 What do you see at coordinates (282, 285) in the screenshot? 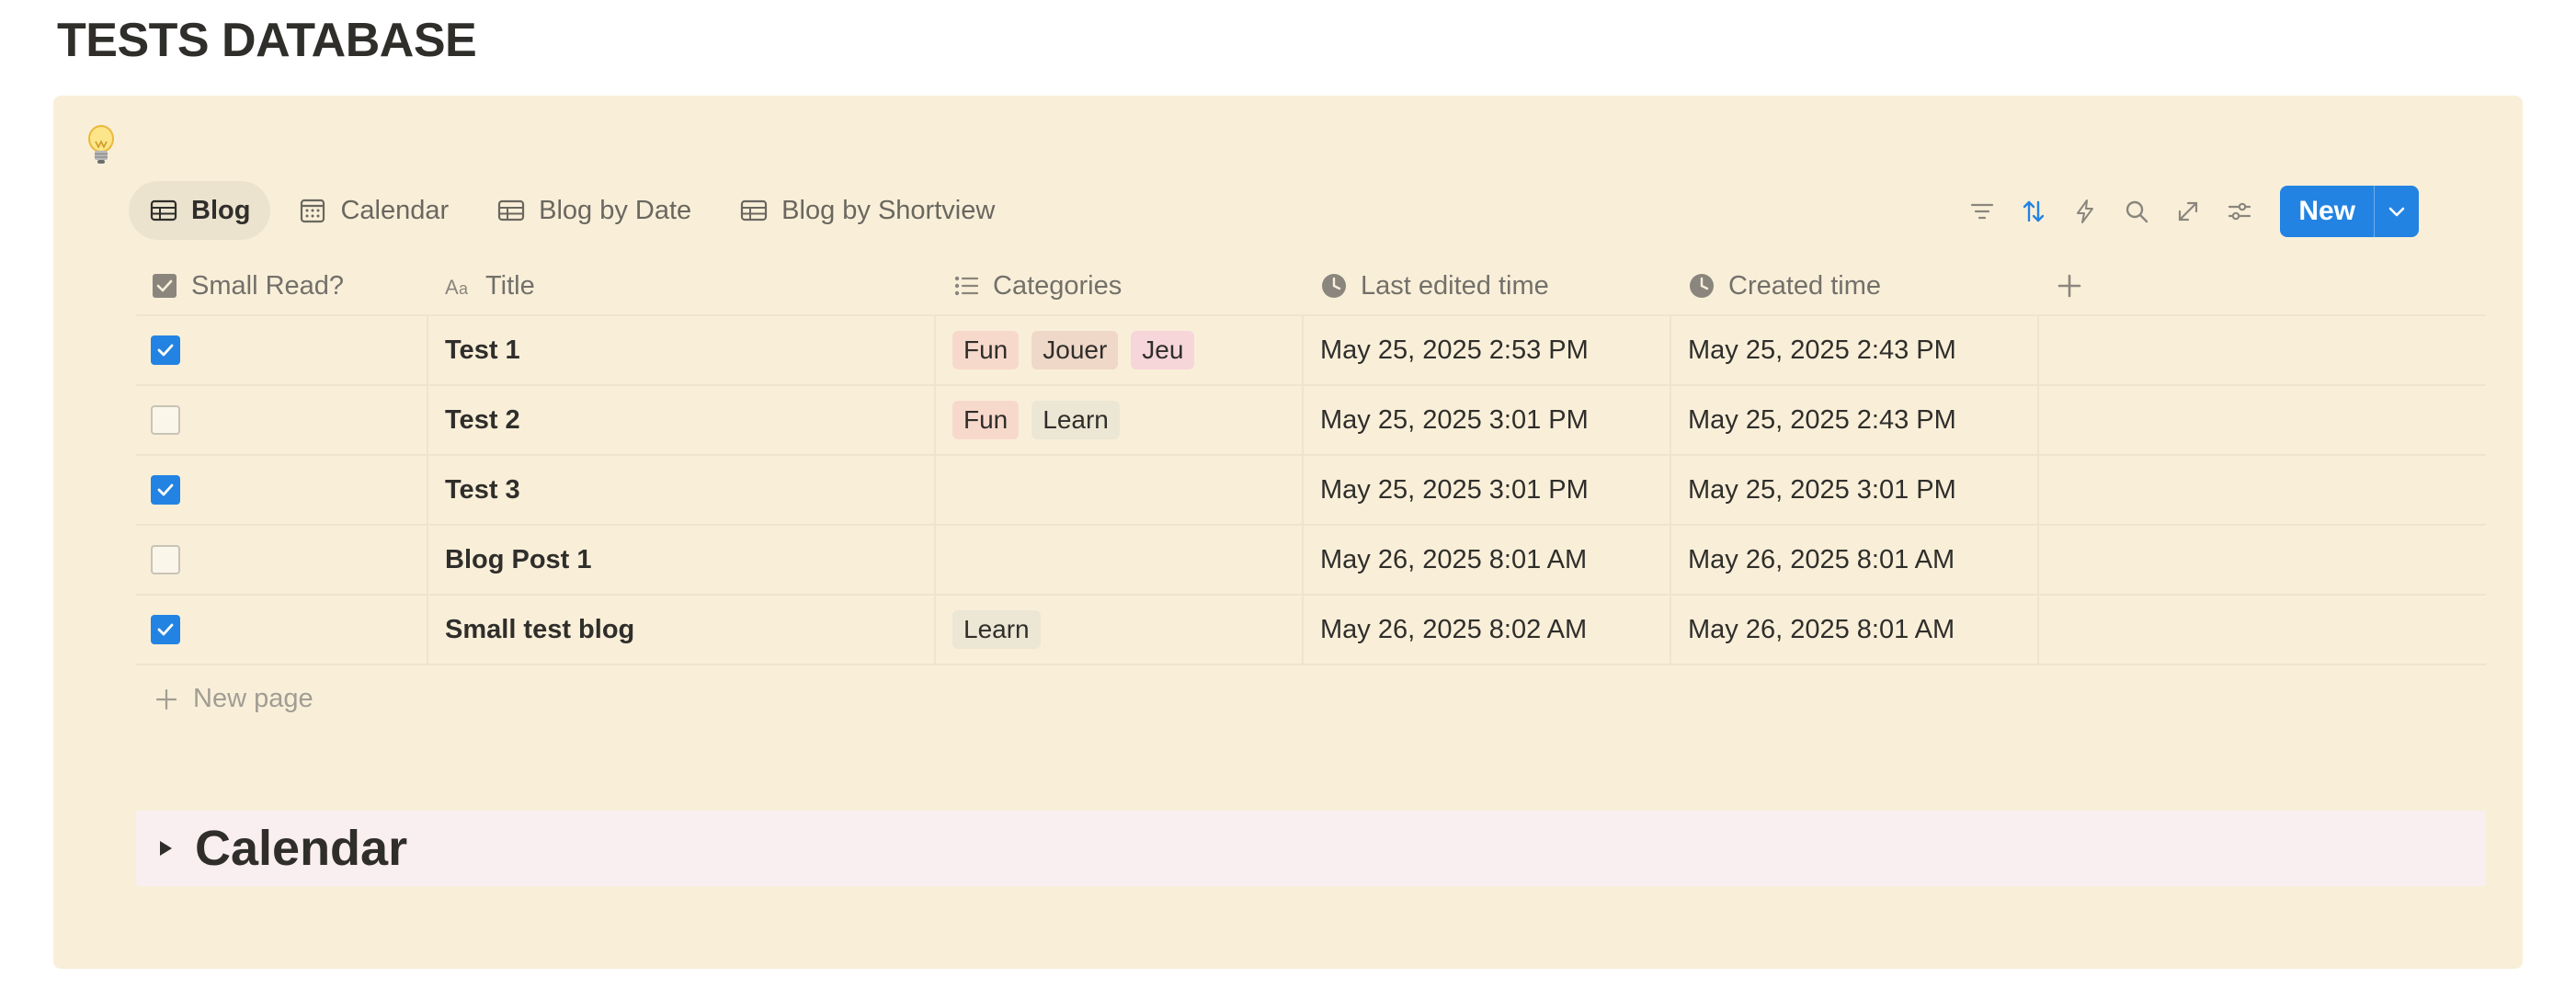
I see `column-header-small-read: Small Read?` at bounding box center [282, 285].